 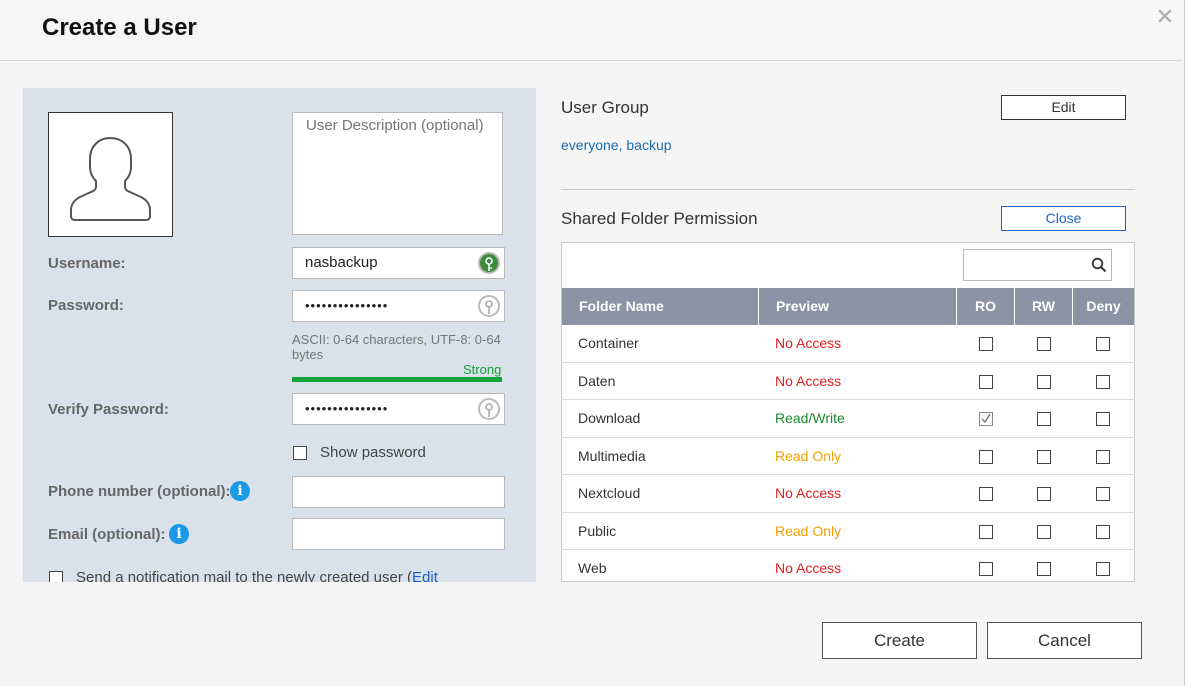 I want to click on table-row: Public Read Only, so click(x=848, y=531).